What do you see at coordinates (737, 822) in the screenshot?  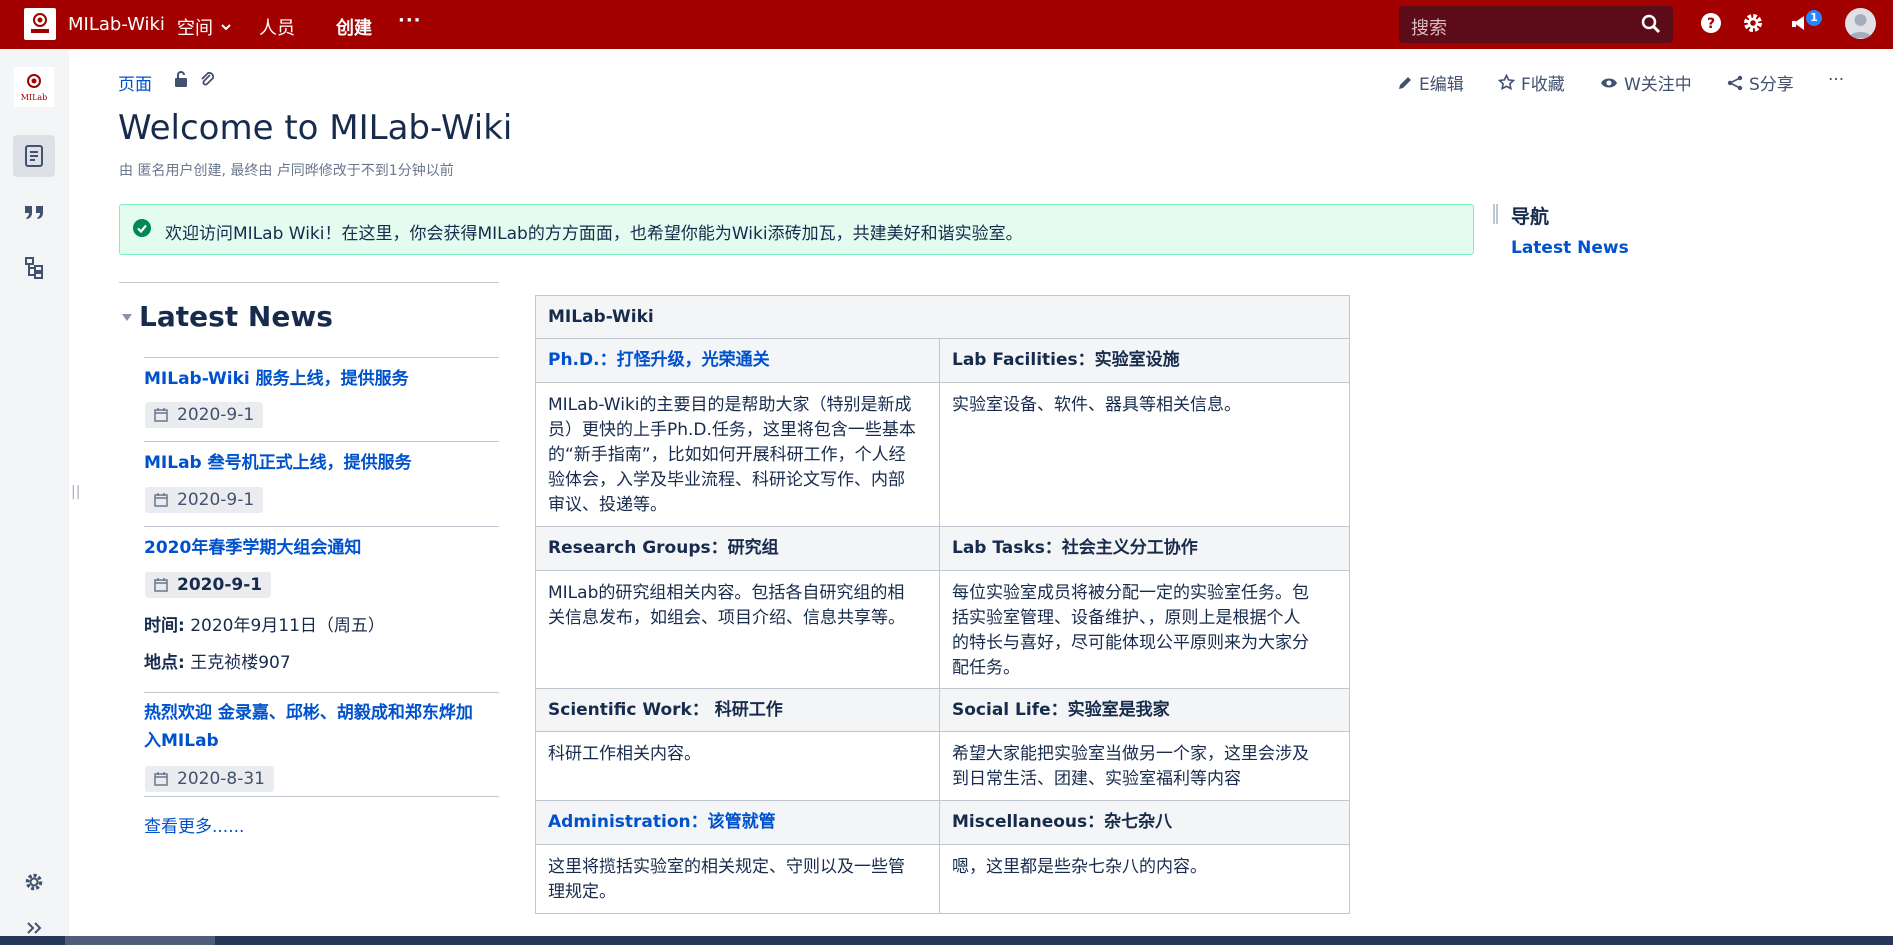 I see `table-header-administration: Administration：该管就管` at bounding box center [737, 822].